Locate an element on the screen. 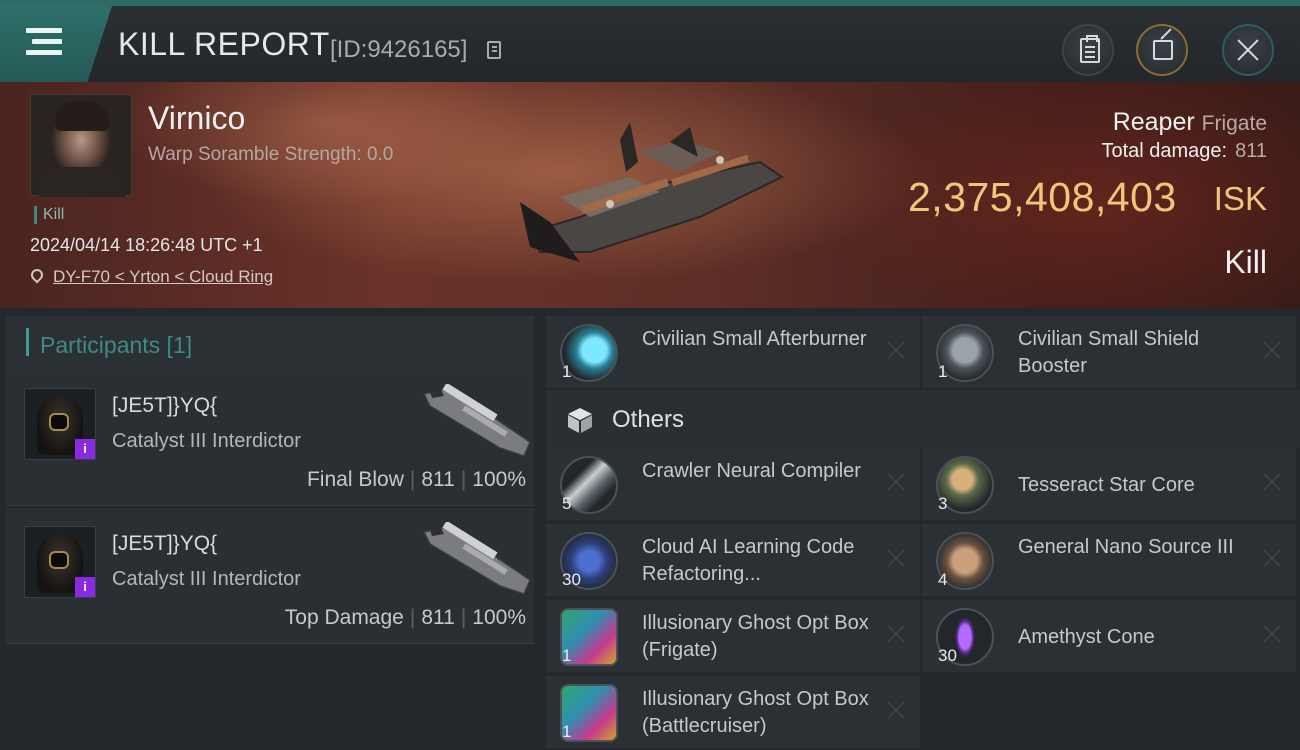 This screenshot has height=750, width=1300. copy-icon is located at coordinates (494, 50).